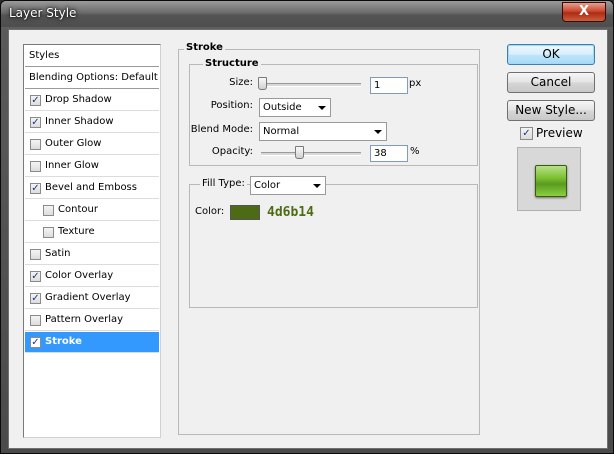 Image resolution: width=614 pixels, height=454 pixels. I want to click on blend-mode-value: Normal, so click(281, 131).